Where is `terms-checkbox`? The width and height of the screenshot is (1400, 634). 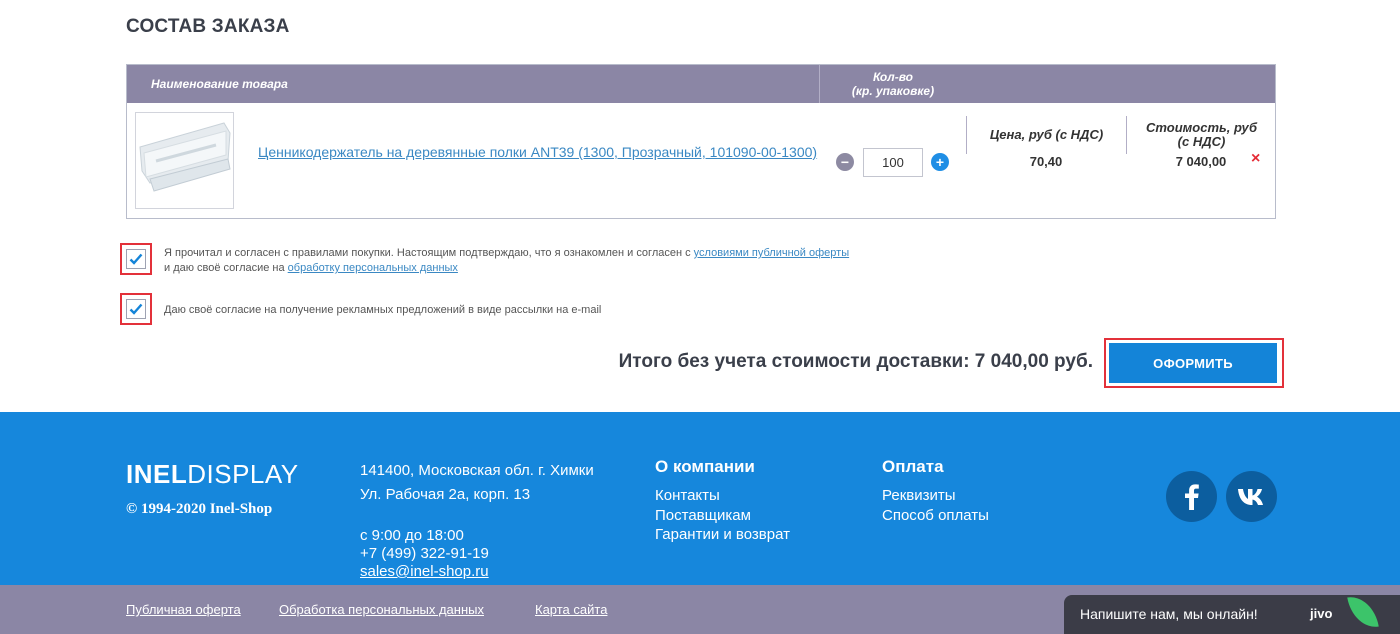 terms-checkbox is located at coordinates (136, 259).